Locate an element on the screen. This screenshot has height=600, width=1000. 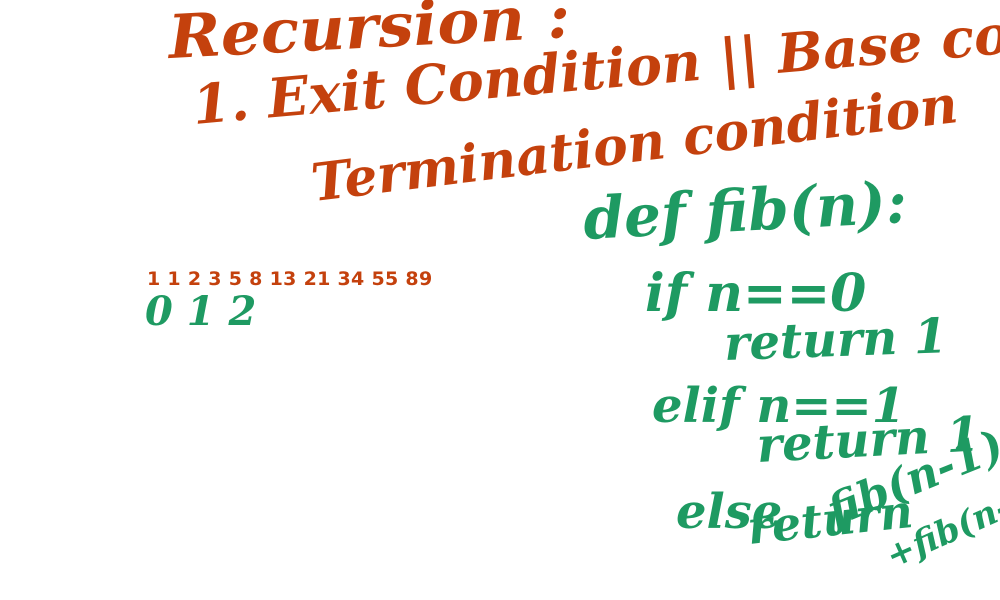
code-line-return-1a: return 1 is located at coordinates (836, 340).